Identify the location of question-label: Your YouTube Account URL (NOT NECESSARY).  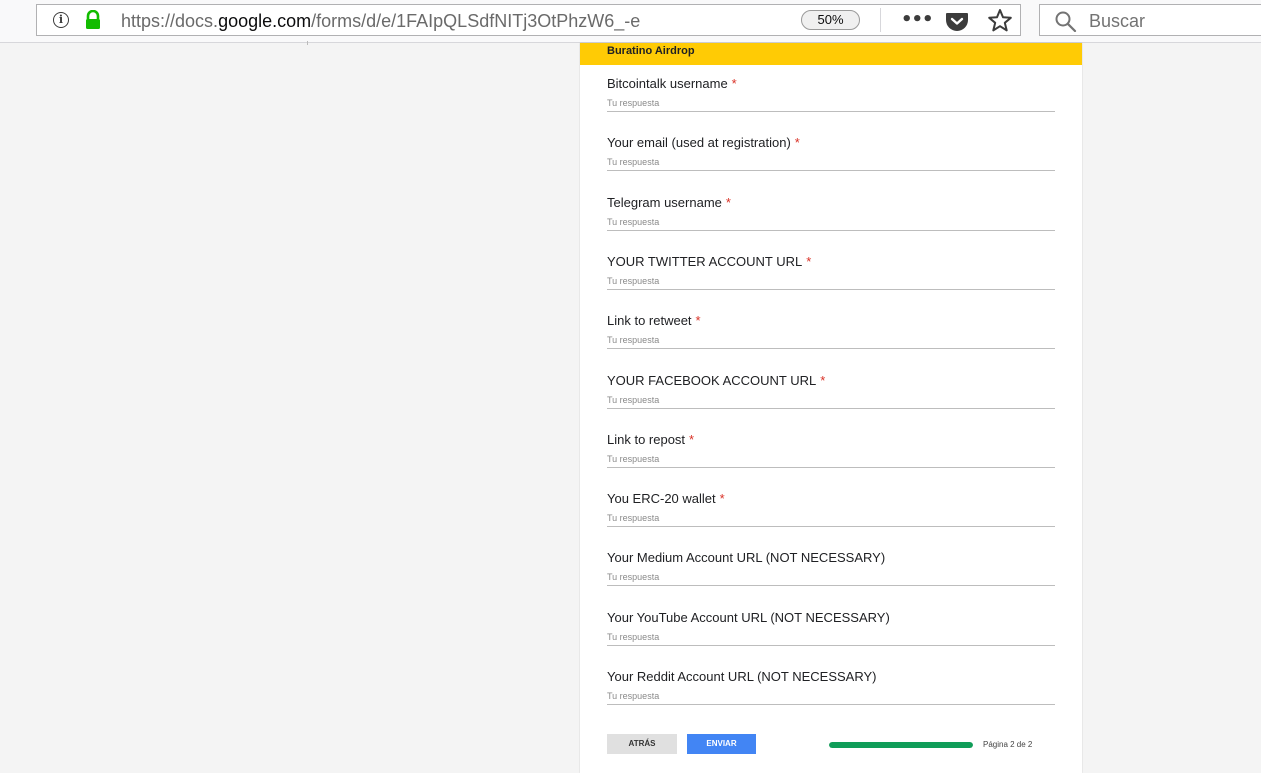
(748, 618).